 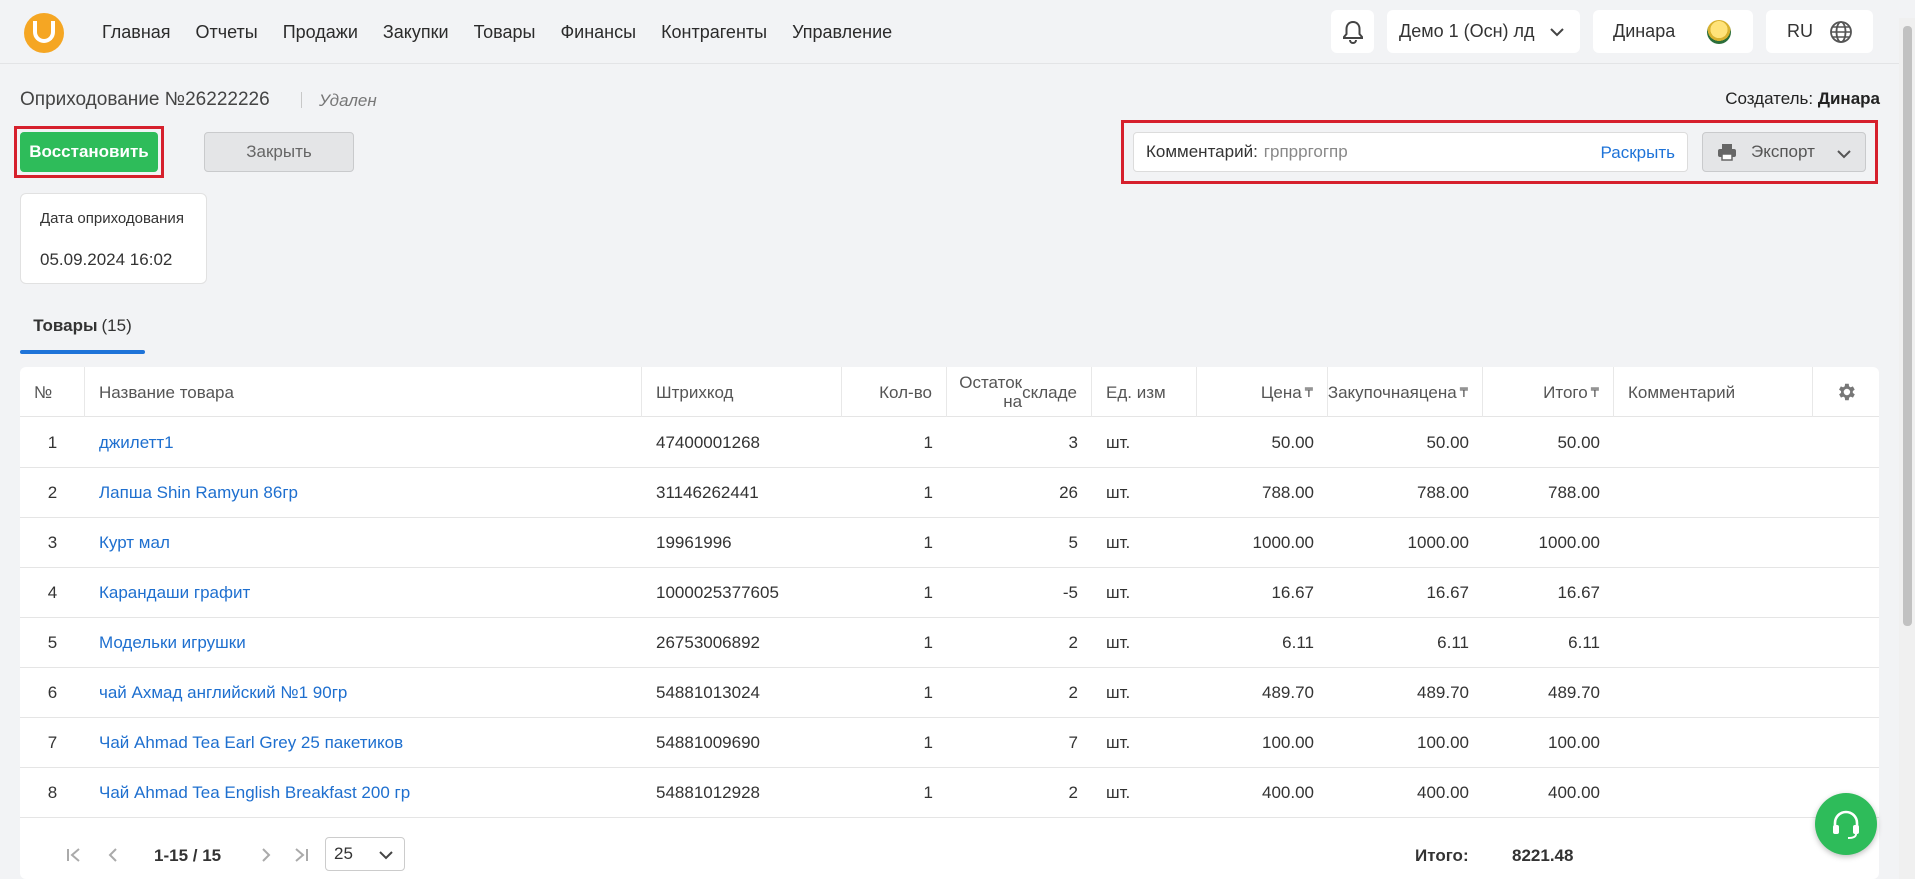 I want to click on prev-page-icon, so click(x=113, y=855).